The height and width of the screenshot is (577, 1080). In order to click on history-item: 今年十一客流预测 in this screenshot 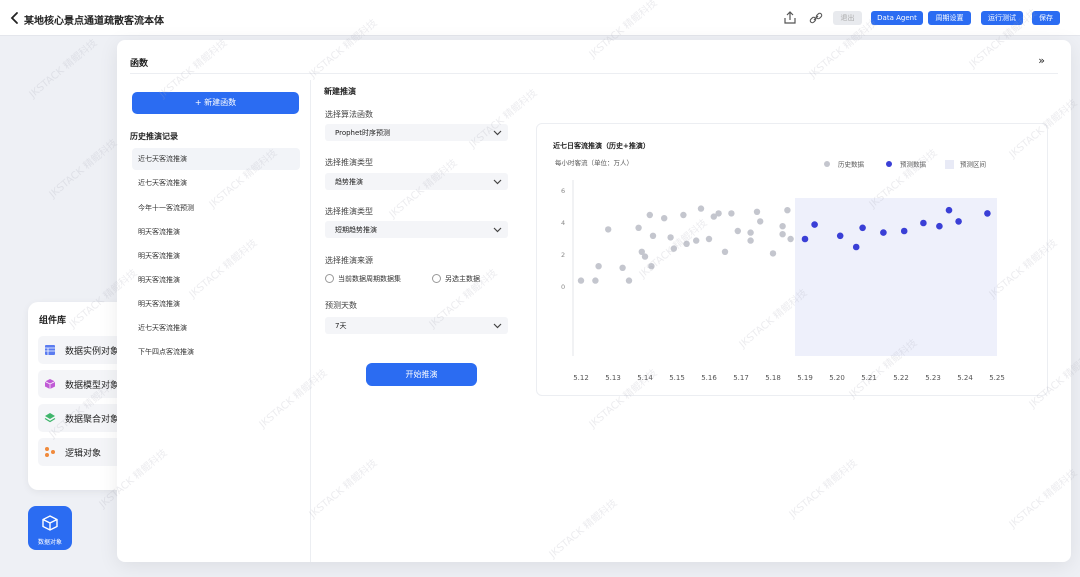, I will do `click(216, 208)`.